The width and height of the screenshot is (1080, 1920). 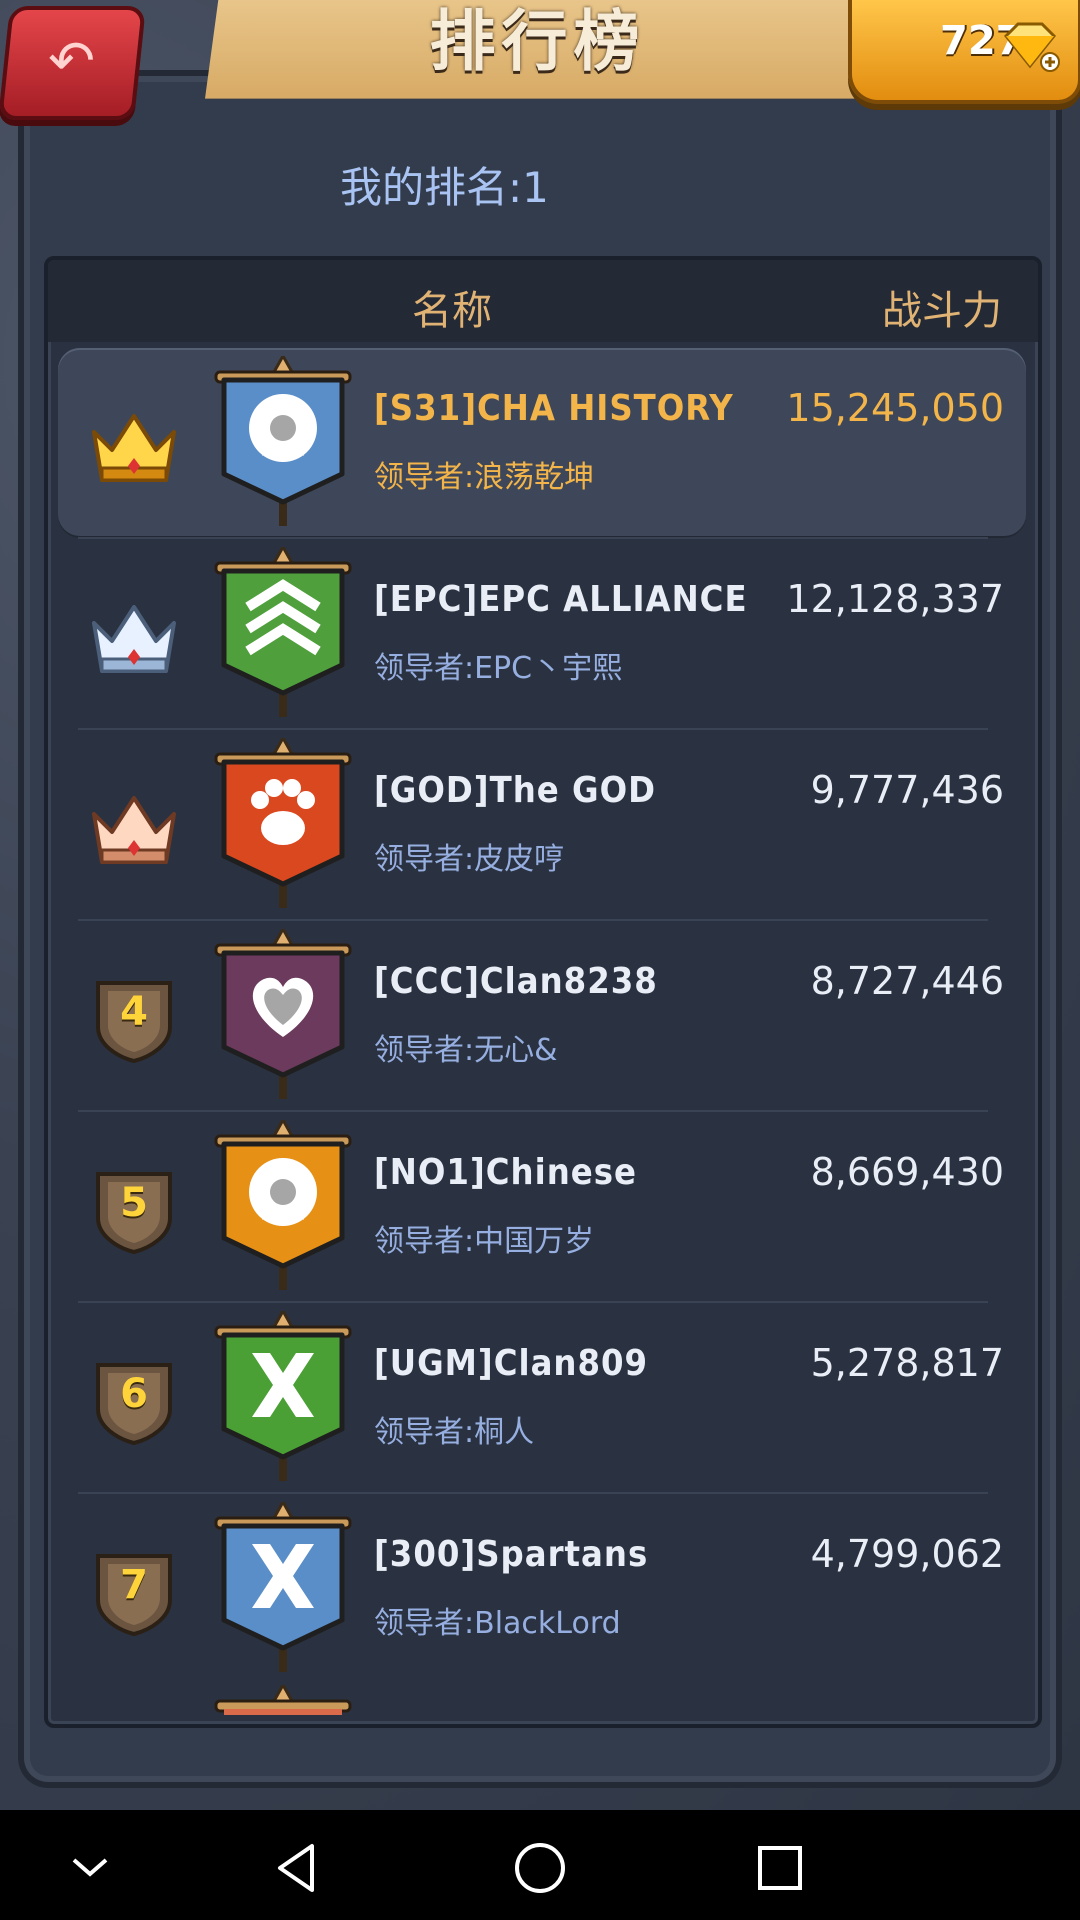 I want to click on rank-shield-badge: 6, so click(x=134, y=1401).